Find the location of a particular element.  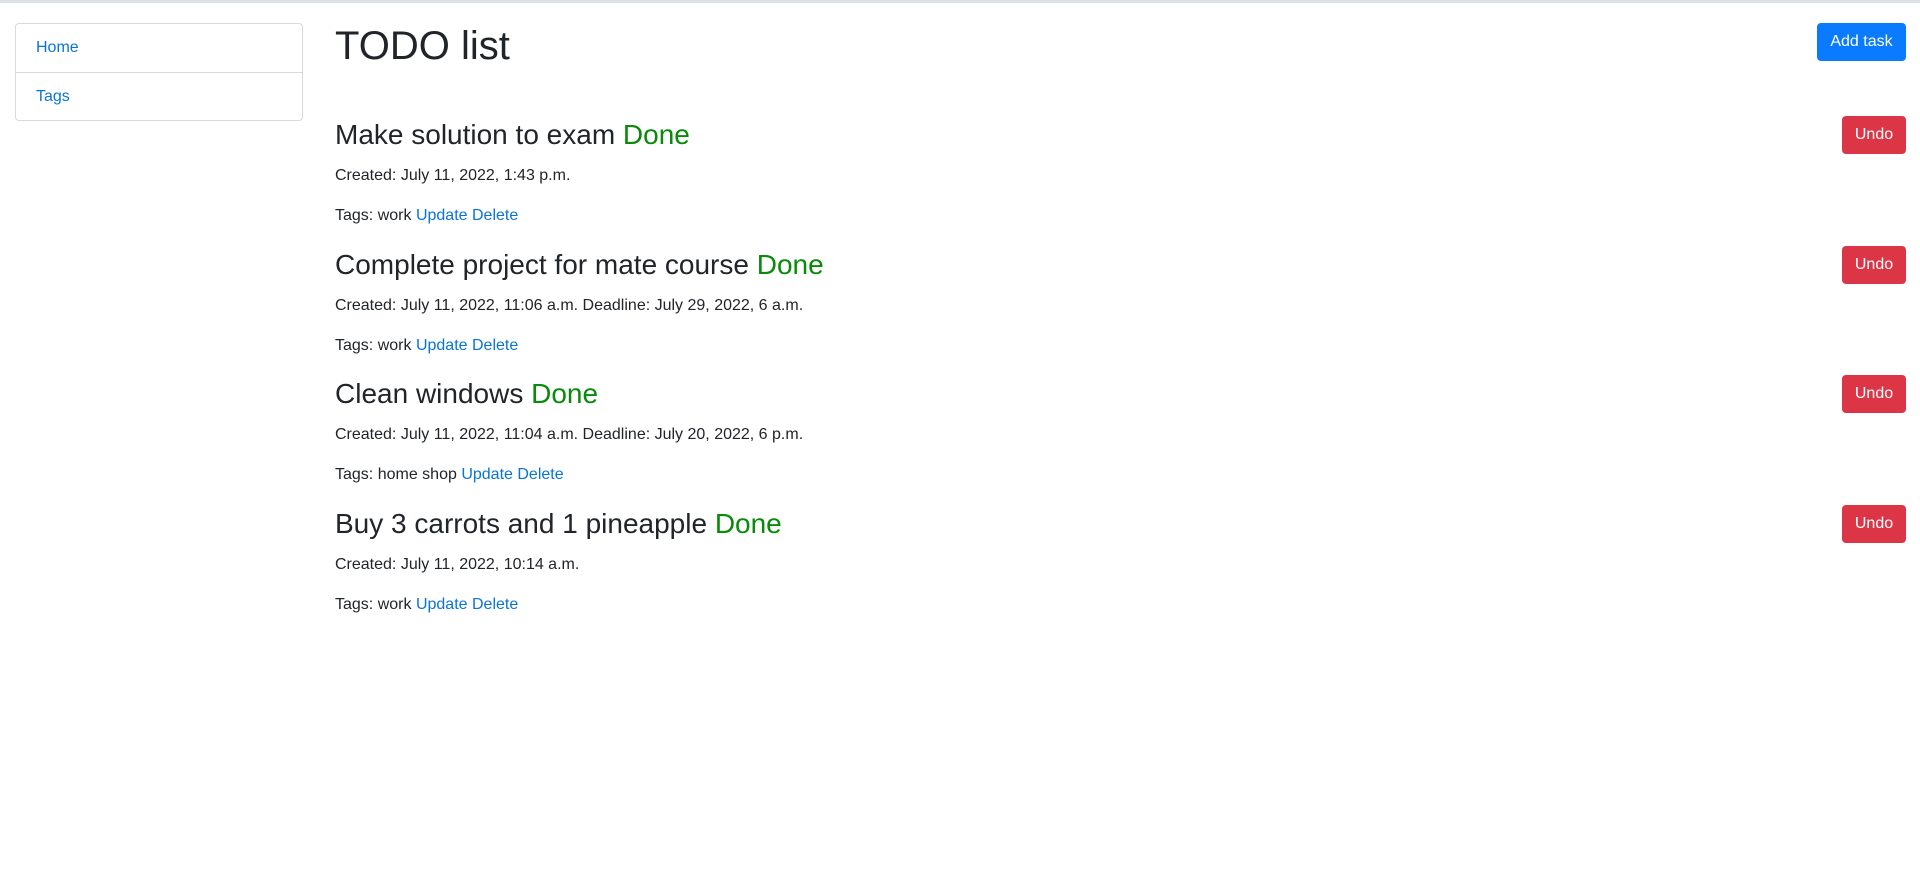

task-meta: Created: July 11, 2022, 1:43 p.m. is located at coordinates (453, 175).